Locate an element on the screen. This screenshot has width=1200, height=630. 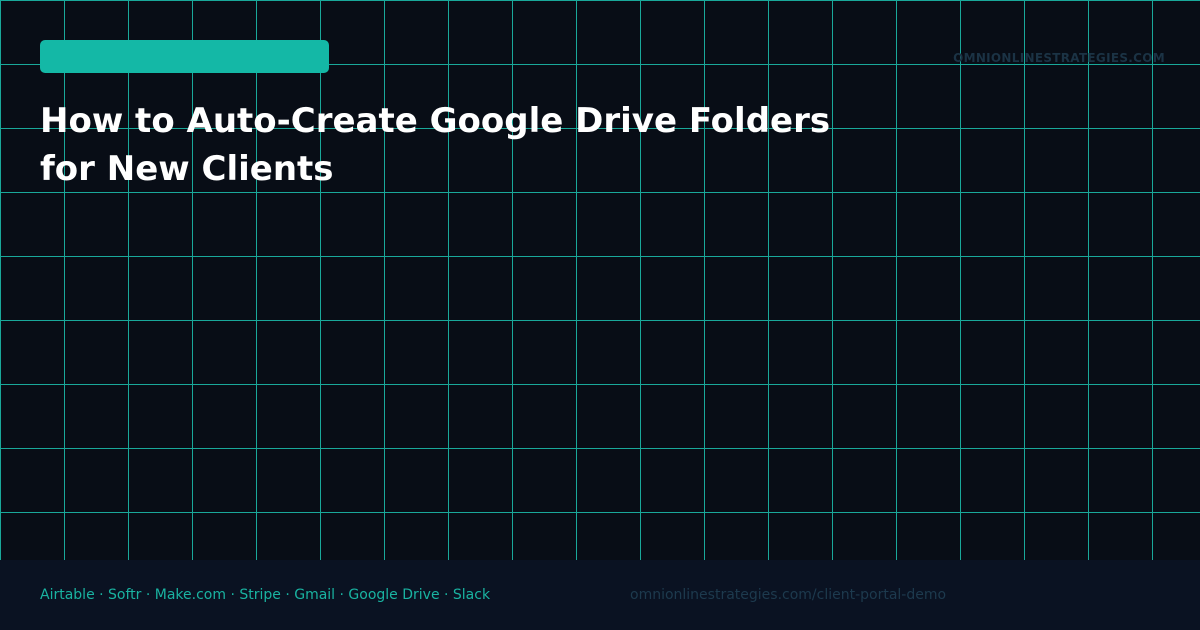
site-domain: OMNIONLINESTRATEGIES.COM is located at coordinates (1059, 58).